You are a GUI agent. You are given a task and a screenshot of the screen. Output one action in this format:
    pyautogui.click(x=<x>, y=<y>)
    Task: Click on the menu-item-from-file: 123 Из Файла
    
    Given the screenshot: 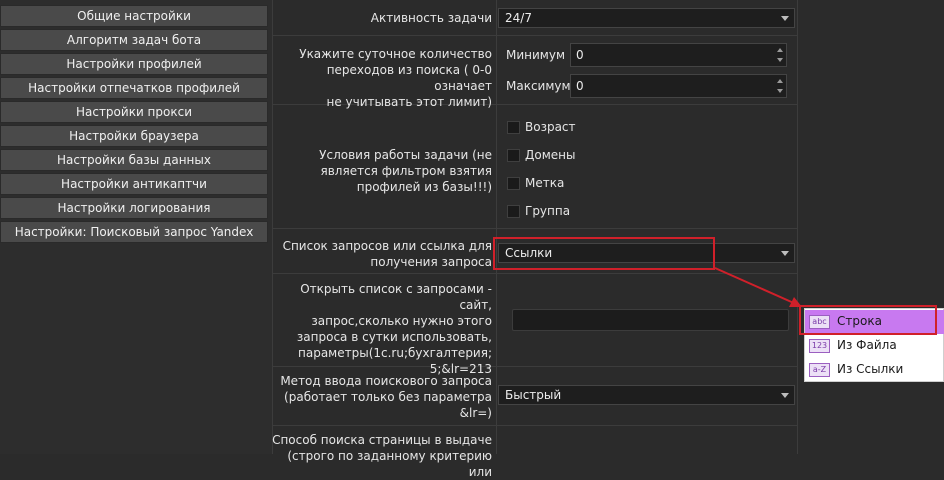 What is the action you would take?
    pyautogui.click(x=874, y=346)
    